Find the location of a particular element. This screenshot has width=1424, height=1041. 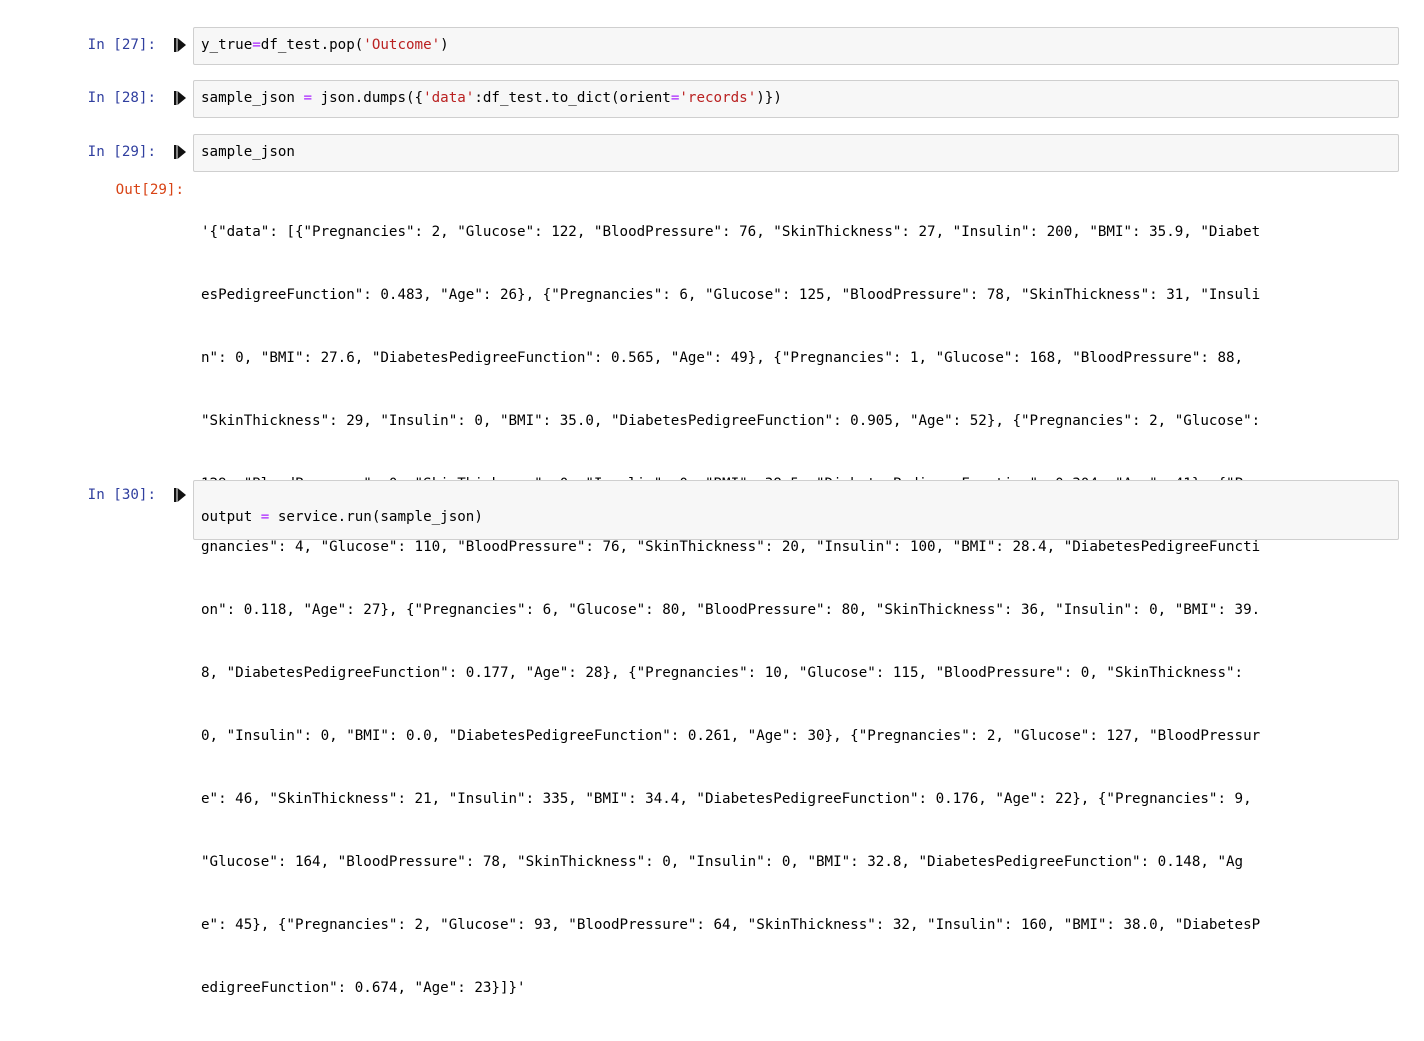

code-editor: y_true=df_test.pop('Outcome') is located at coordinates (796, 46).